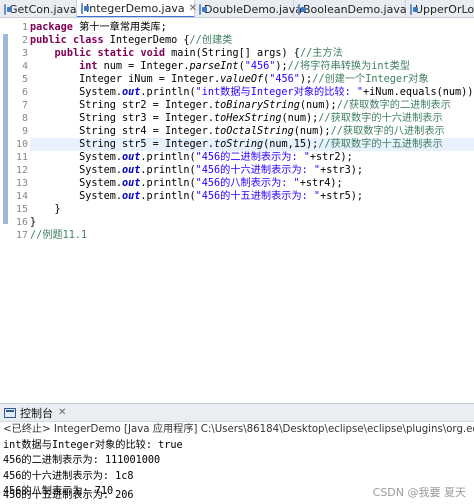  I want to click on code-text: String str5 = Integer., so click(147, 144).